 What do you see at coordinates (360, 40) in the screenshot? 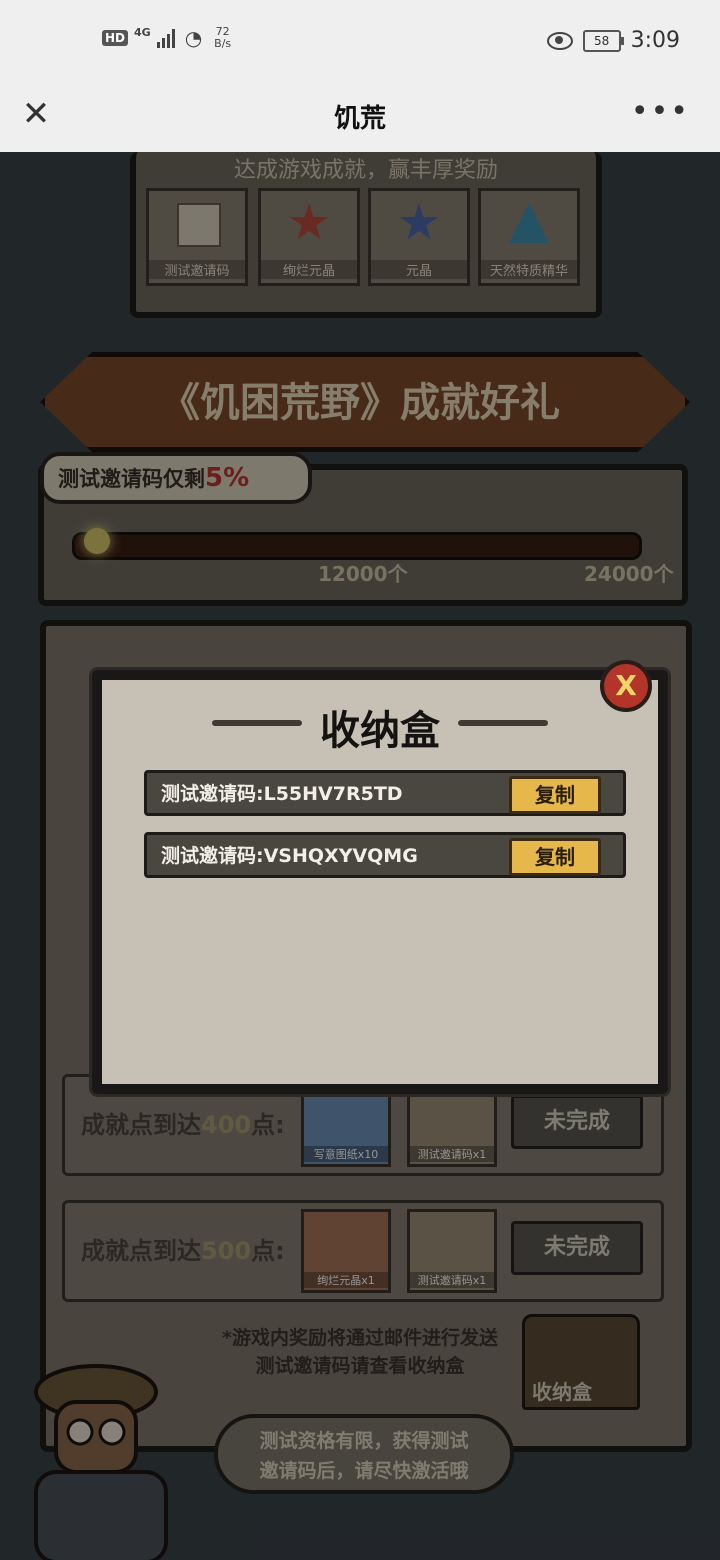
I see `status-bar: HD 4G ◔ 72 B/s 58 3:09` at bounding box center [360, 40].